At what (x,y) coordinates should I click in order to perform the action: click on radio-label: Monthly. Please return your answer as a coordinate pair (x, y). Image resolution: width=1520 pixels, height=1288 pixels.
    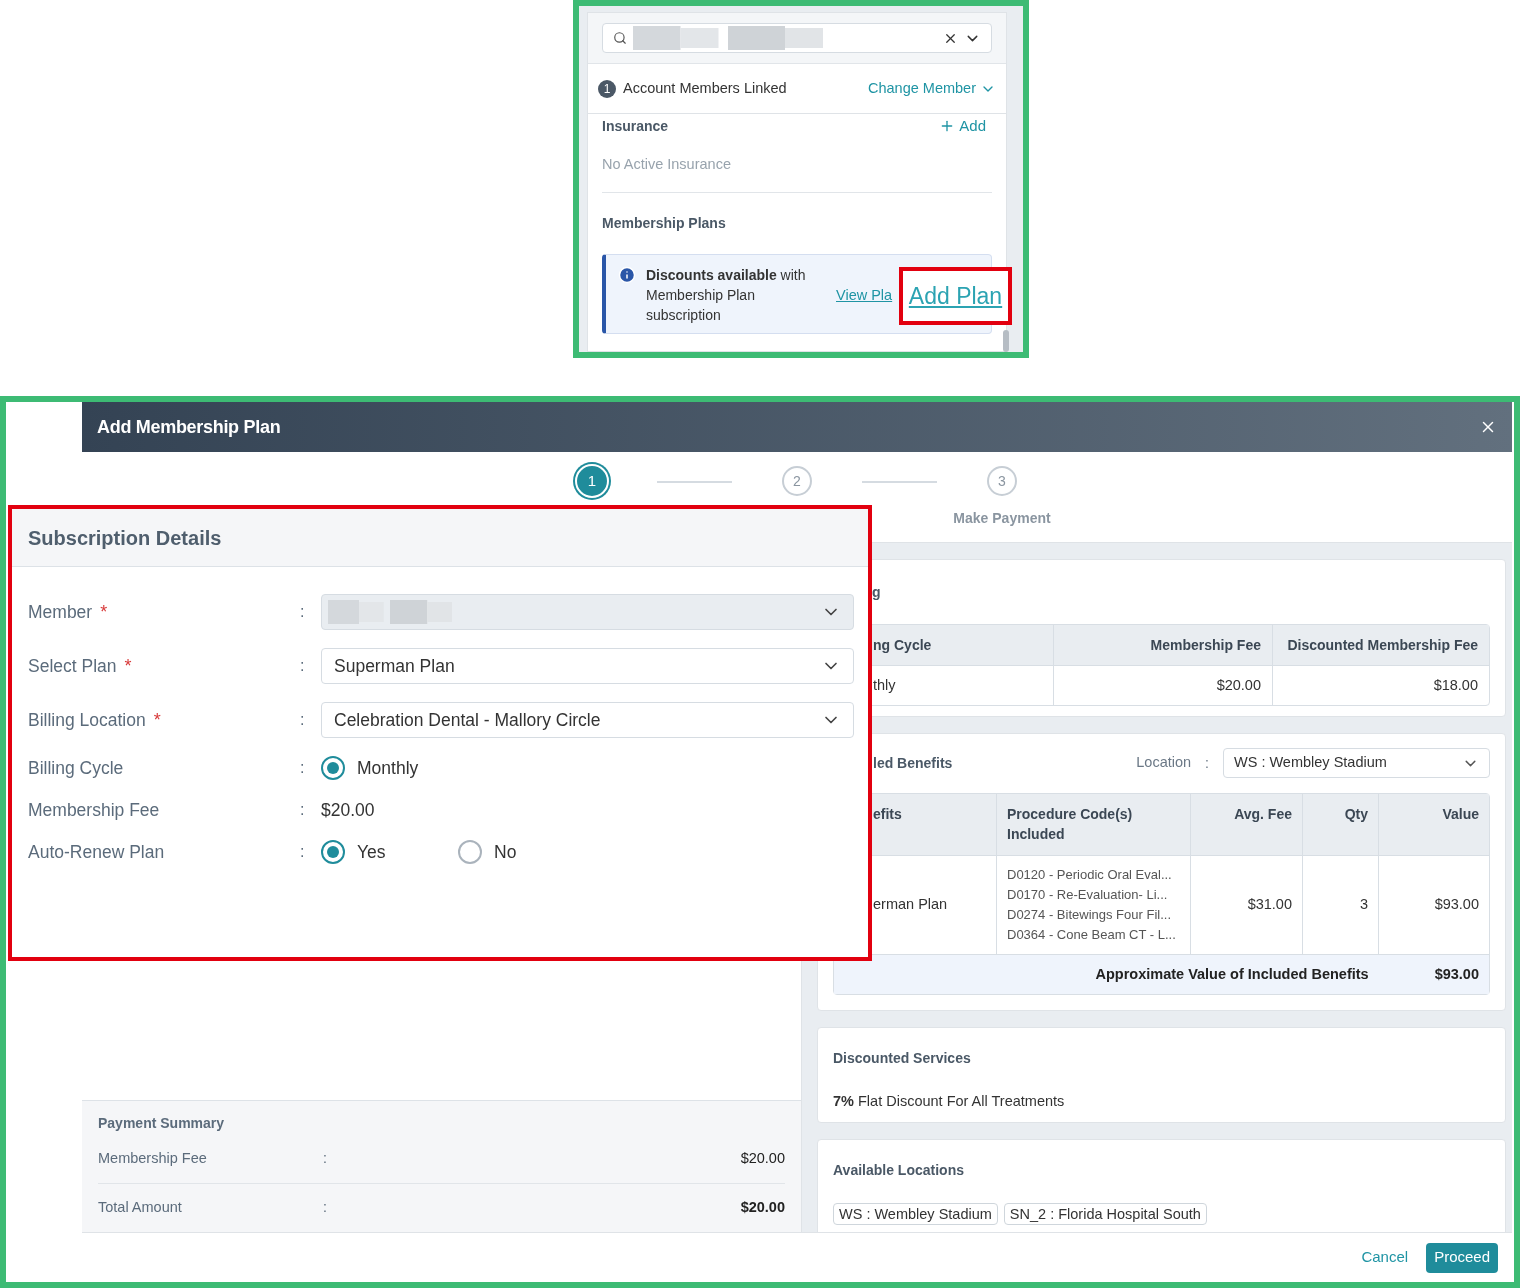
    Looking at the image, I should click on (388, 768).